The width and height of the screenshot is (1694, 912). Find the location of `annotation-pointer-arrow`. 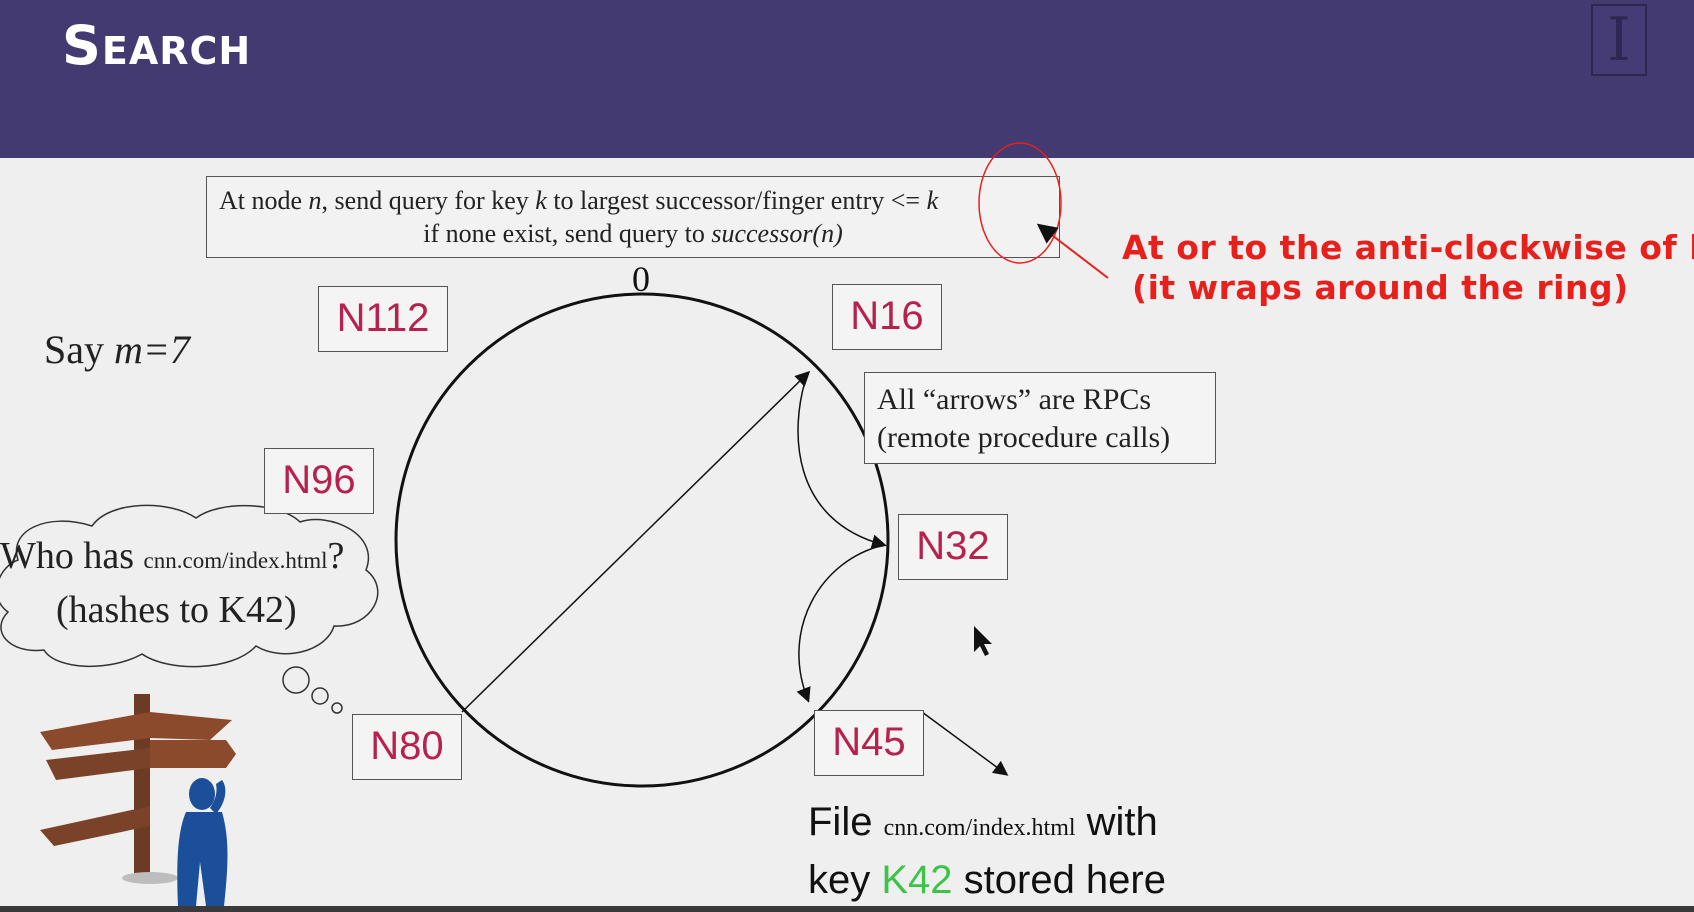

annotation-pointer-arrow is located at coordinates (1072, 251).